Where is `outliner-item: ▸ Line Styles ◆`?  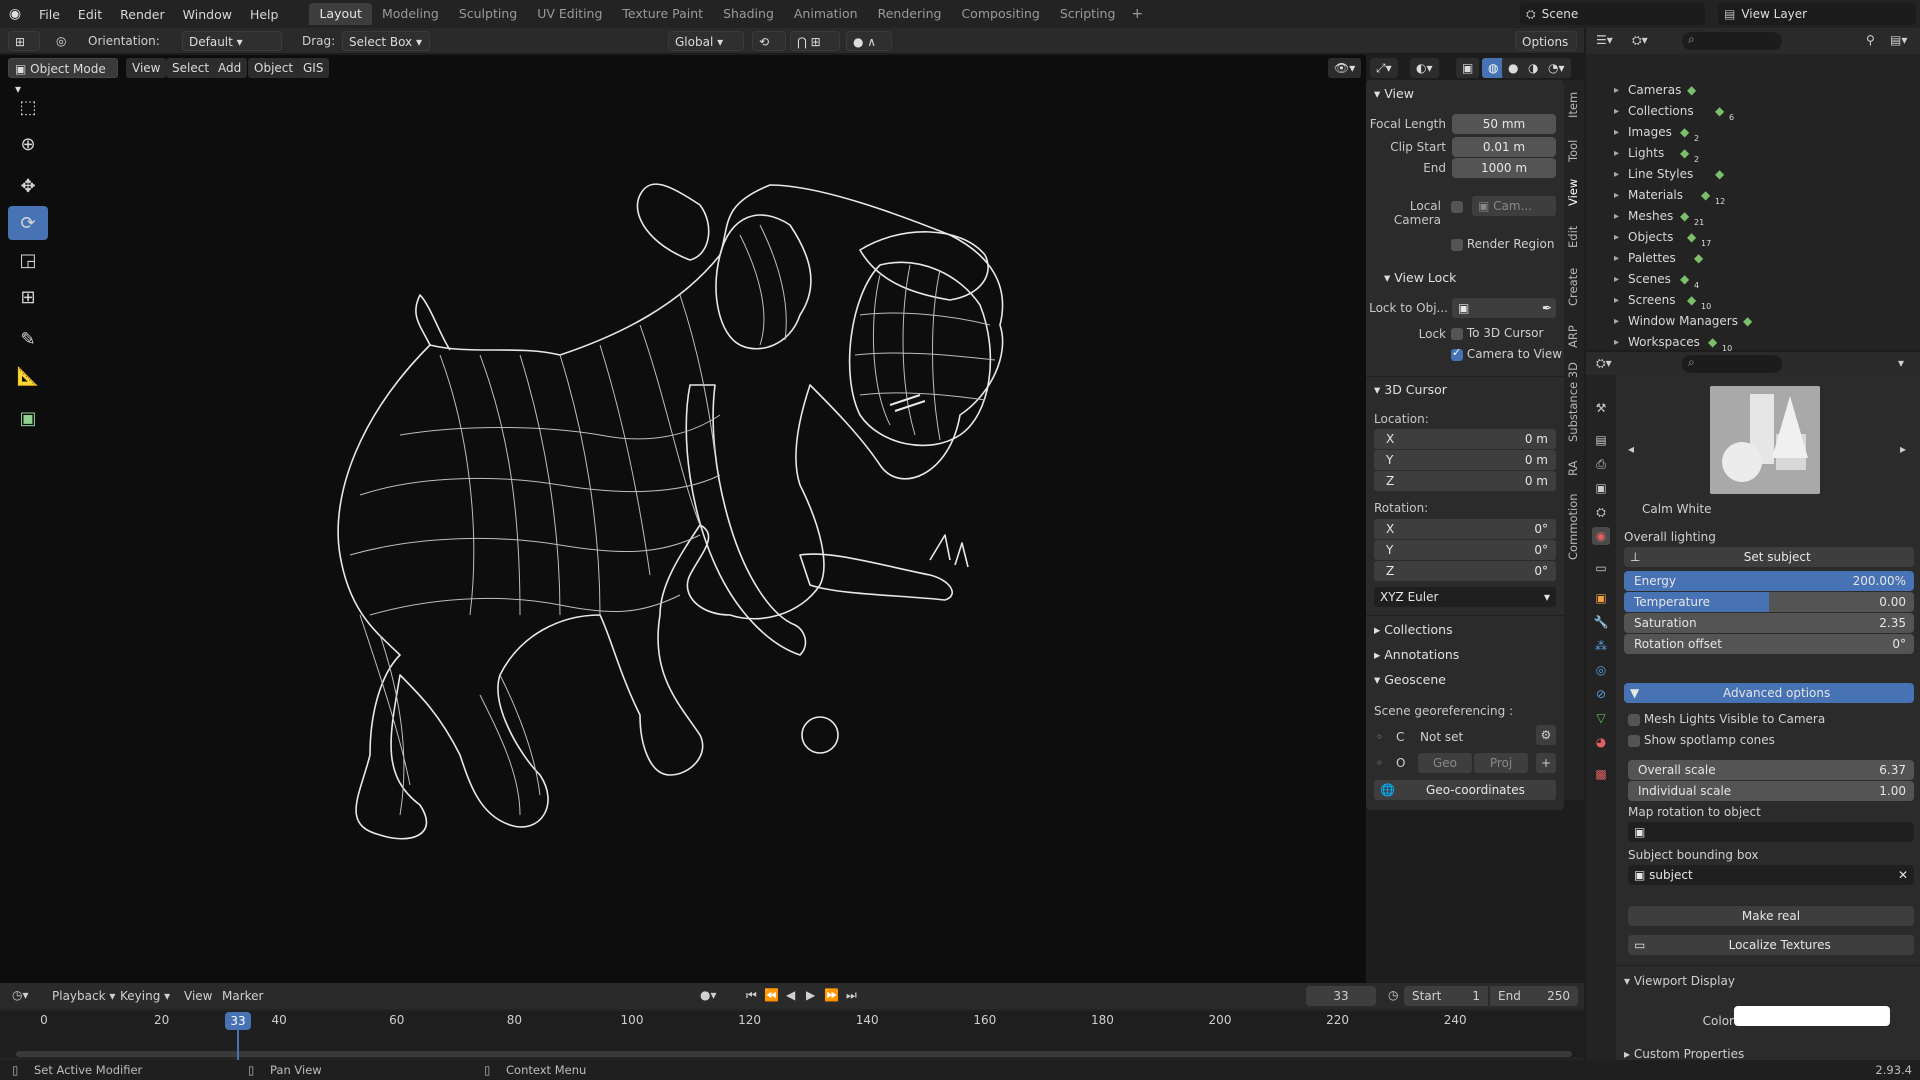 outliner-item: ▸ Line Styles ◆ is located at coordinates (1753, 174).